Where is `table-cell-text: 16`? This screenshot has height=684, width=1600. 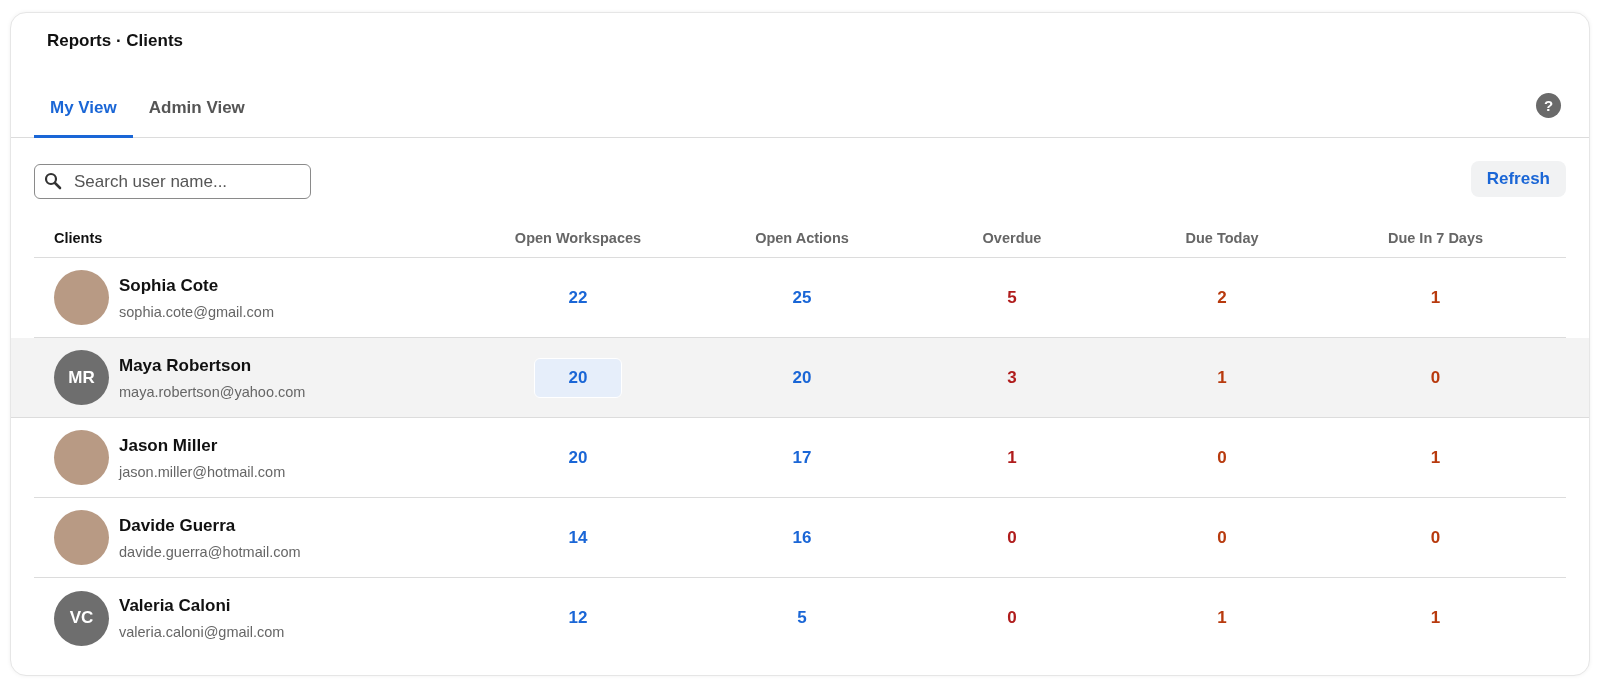 table-cell-text: 16 is located at coordinates (802, 537).